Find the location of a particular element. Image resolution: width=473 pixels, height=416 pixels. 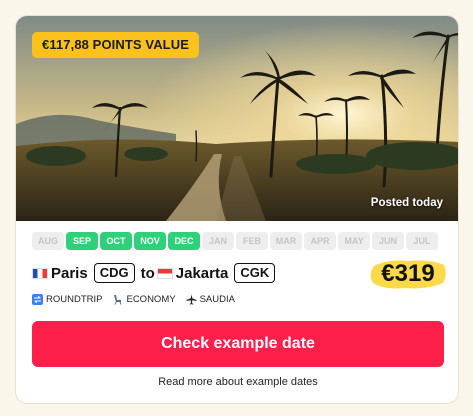

read-more-link: Read more about example dates is located at coordinates (237, 382).